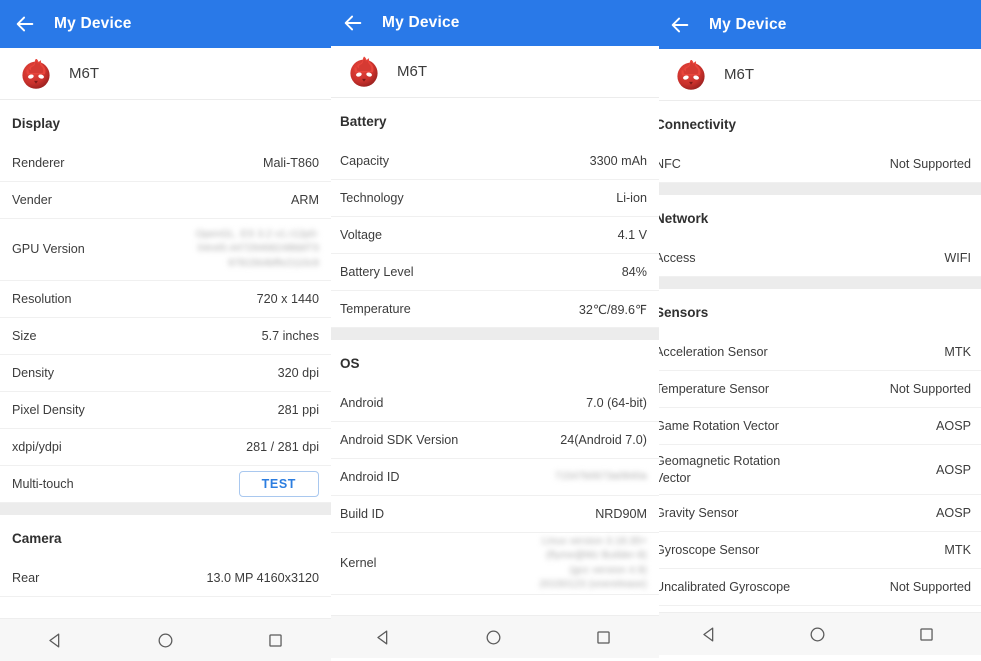 The height and width of the screenshot is (661, 981). Describe the element at coordinates (165, 336) in the screenshot. I see `info-row: Size 5.7 inches` at that location.